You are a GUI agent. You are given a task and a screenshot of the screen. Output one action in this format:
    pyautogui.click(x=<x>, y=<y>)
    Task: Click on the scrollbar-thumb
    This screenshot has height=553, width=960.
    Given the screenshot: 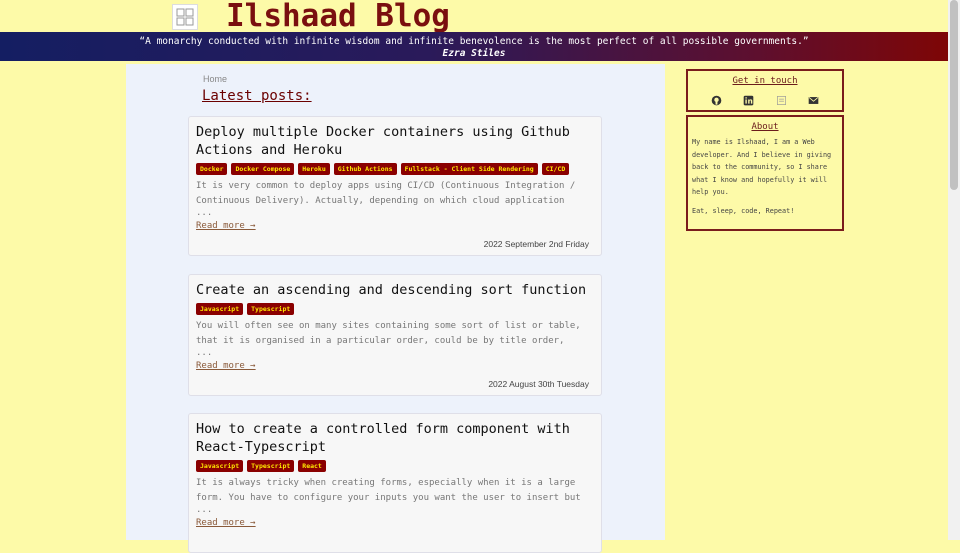 What is the action you would take?
    pyautogui.click(x=954, y=95)
    